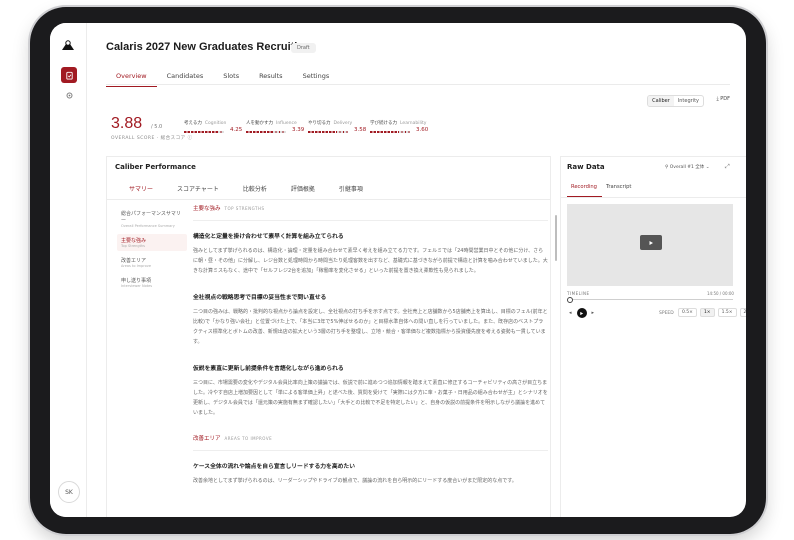 This screenshot has height=540, width=794. I want to click on play-icon, so click(581, 313).